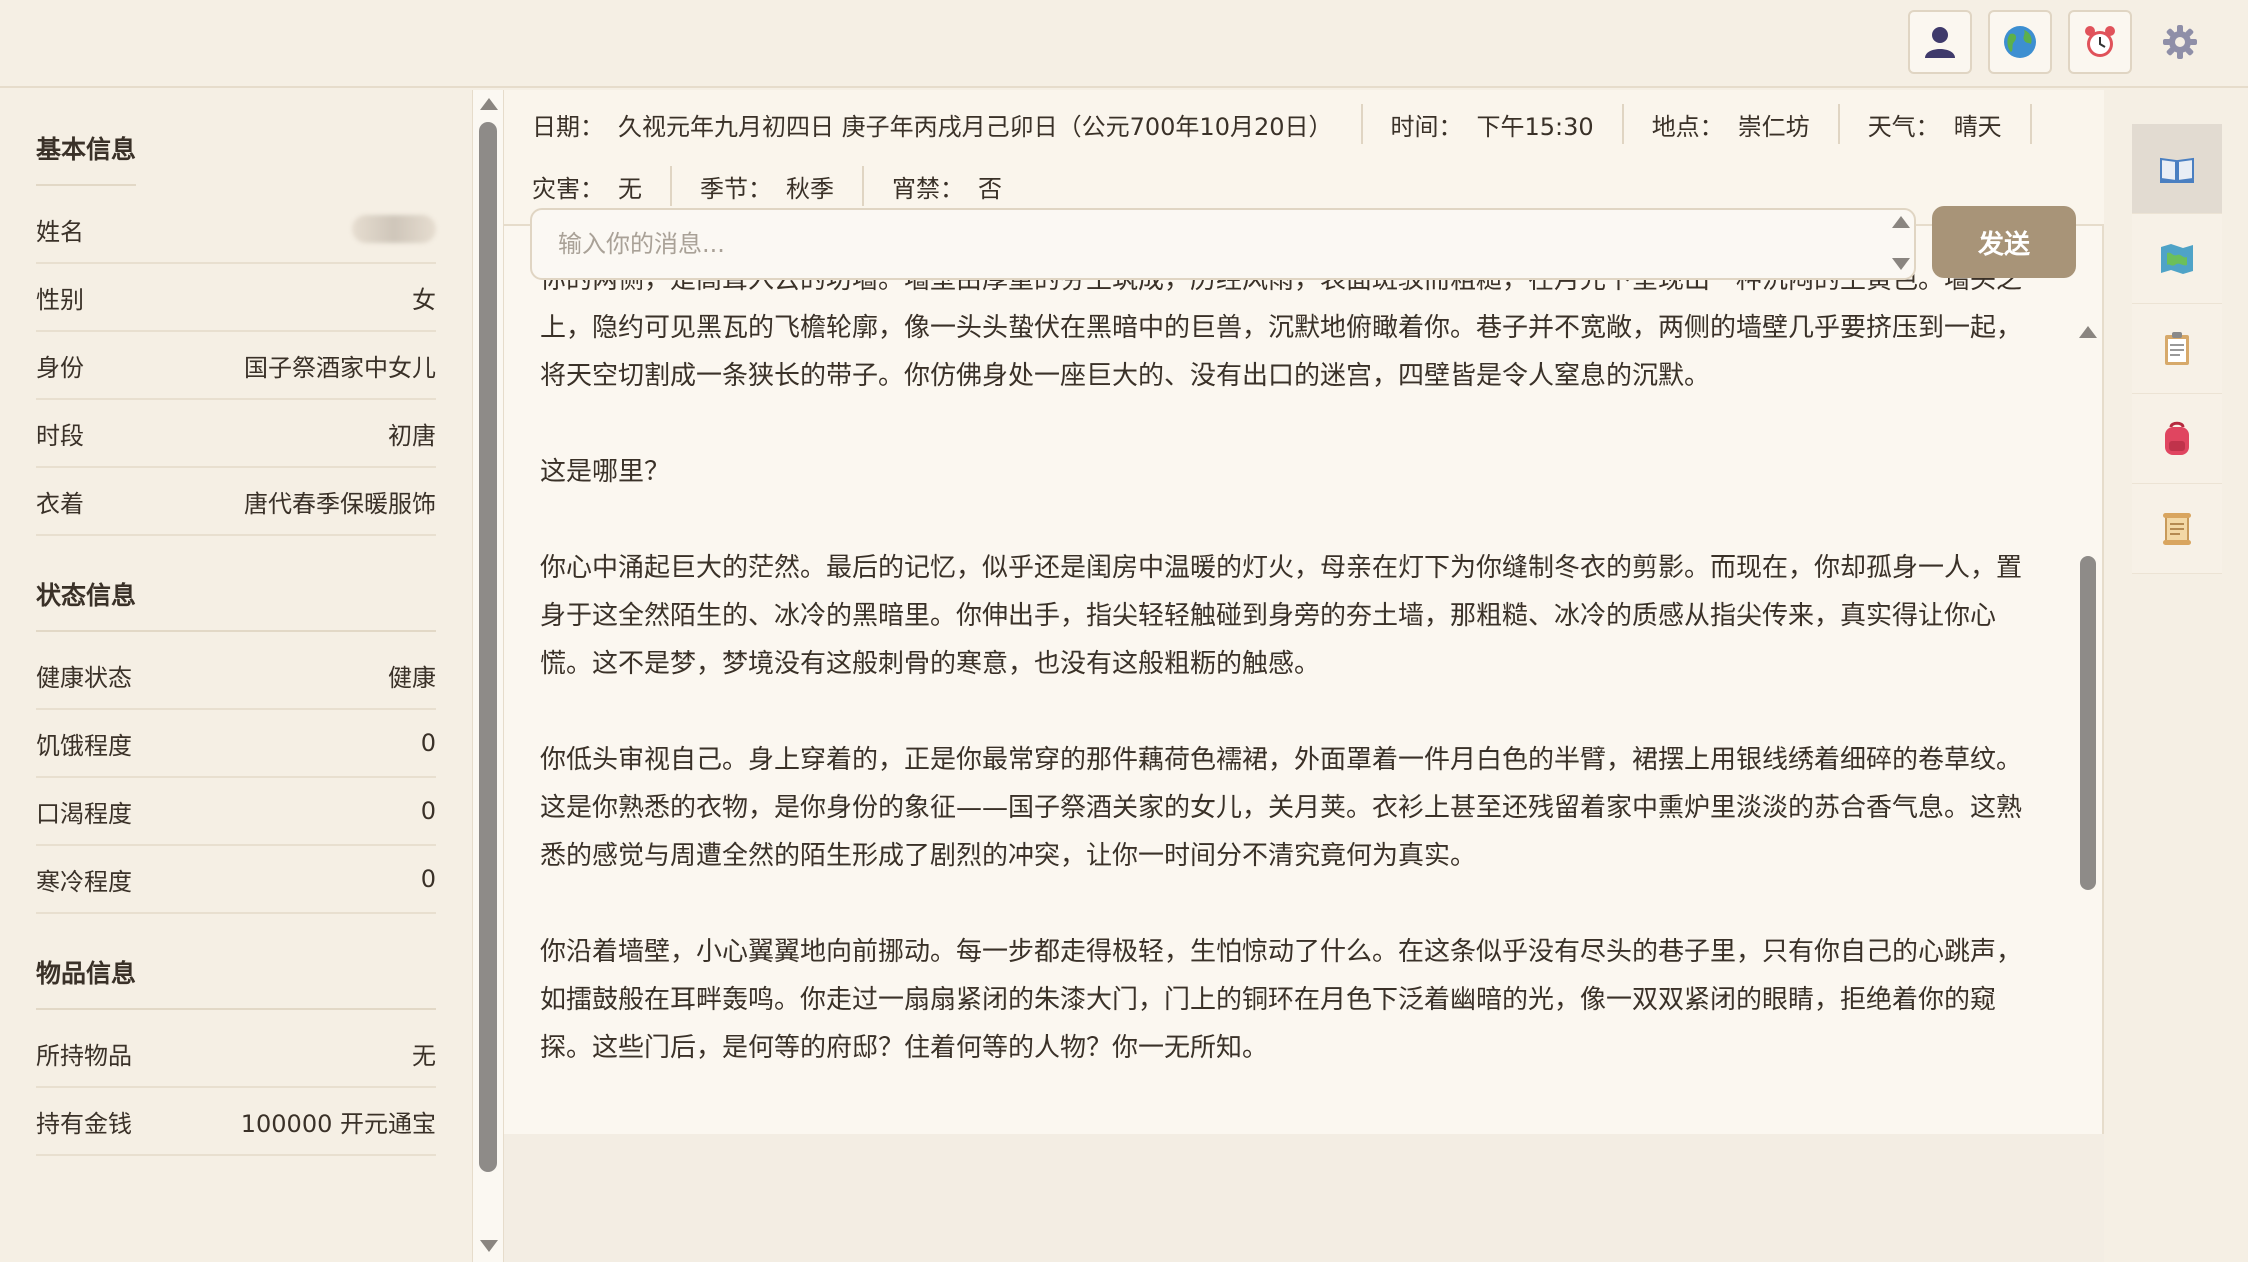 The image size is (2248, 1262). I want to click on info-row-name: 姓名, so click(236, 230).